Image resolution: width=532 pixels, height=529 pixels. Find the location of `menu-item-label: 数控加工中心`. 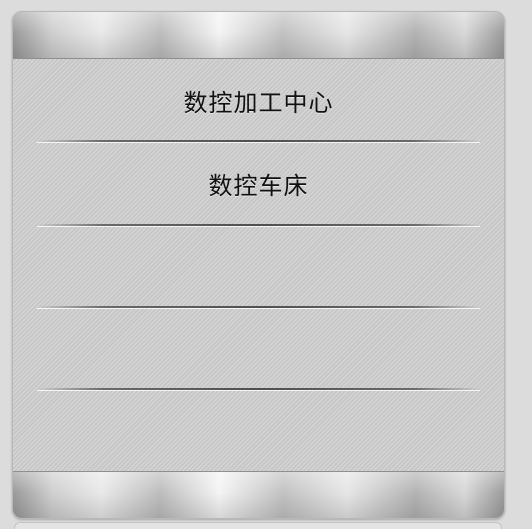

menu-item-label: 数控加工中心 is located at coordinates (258, 102).